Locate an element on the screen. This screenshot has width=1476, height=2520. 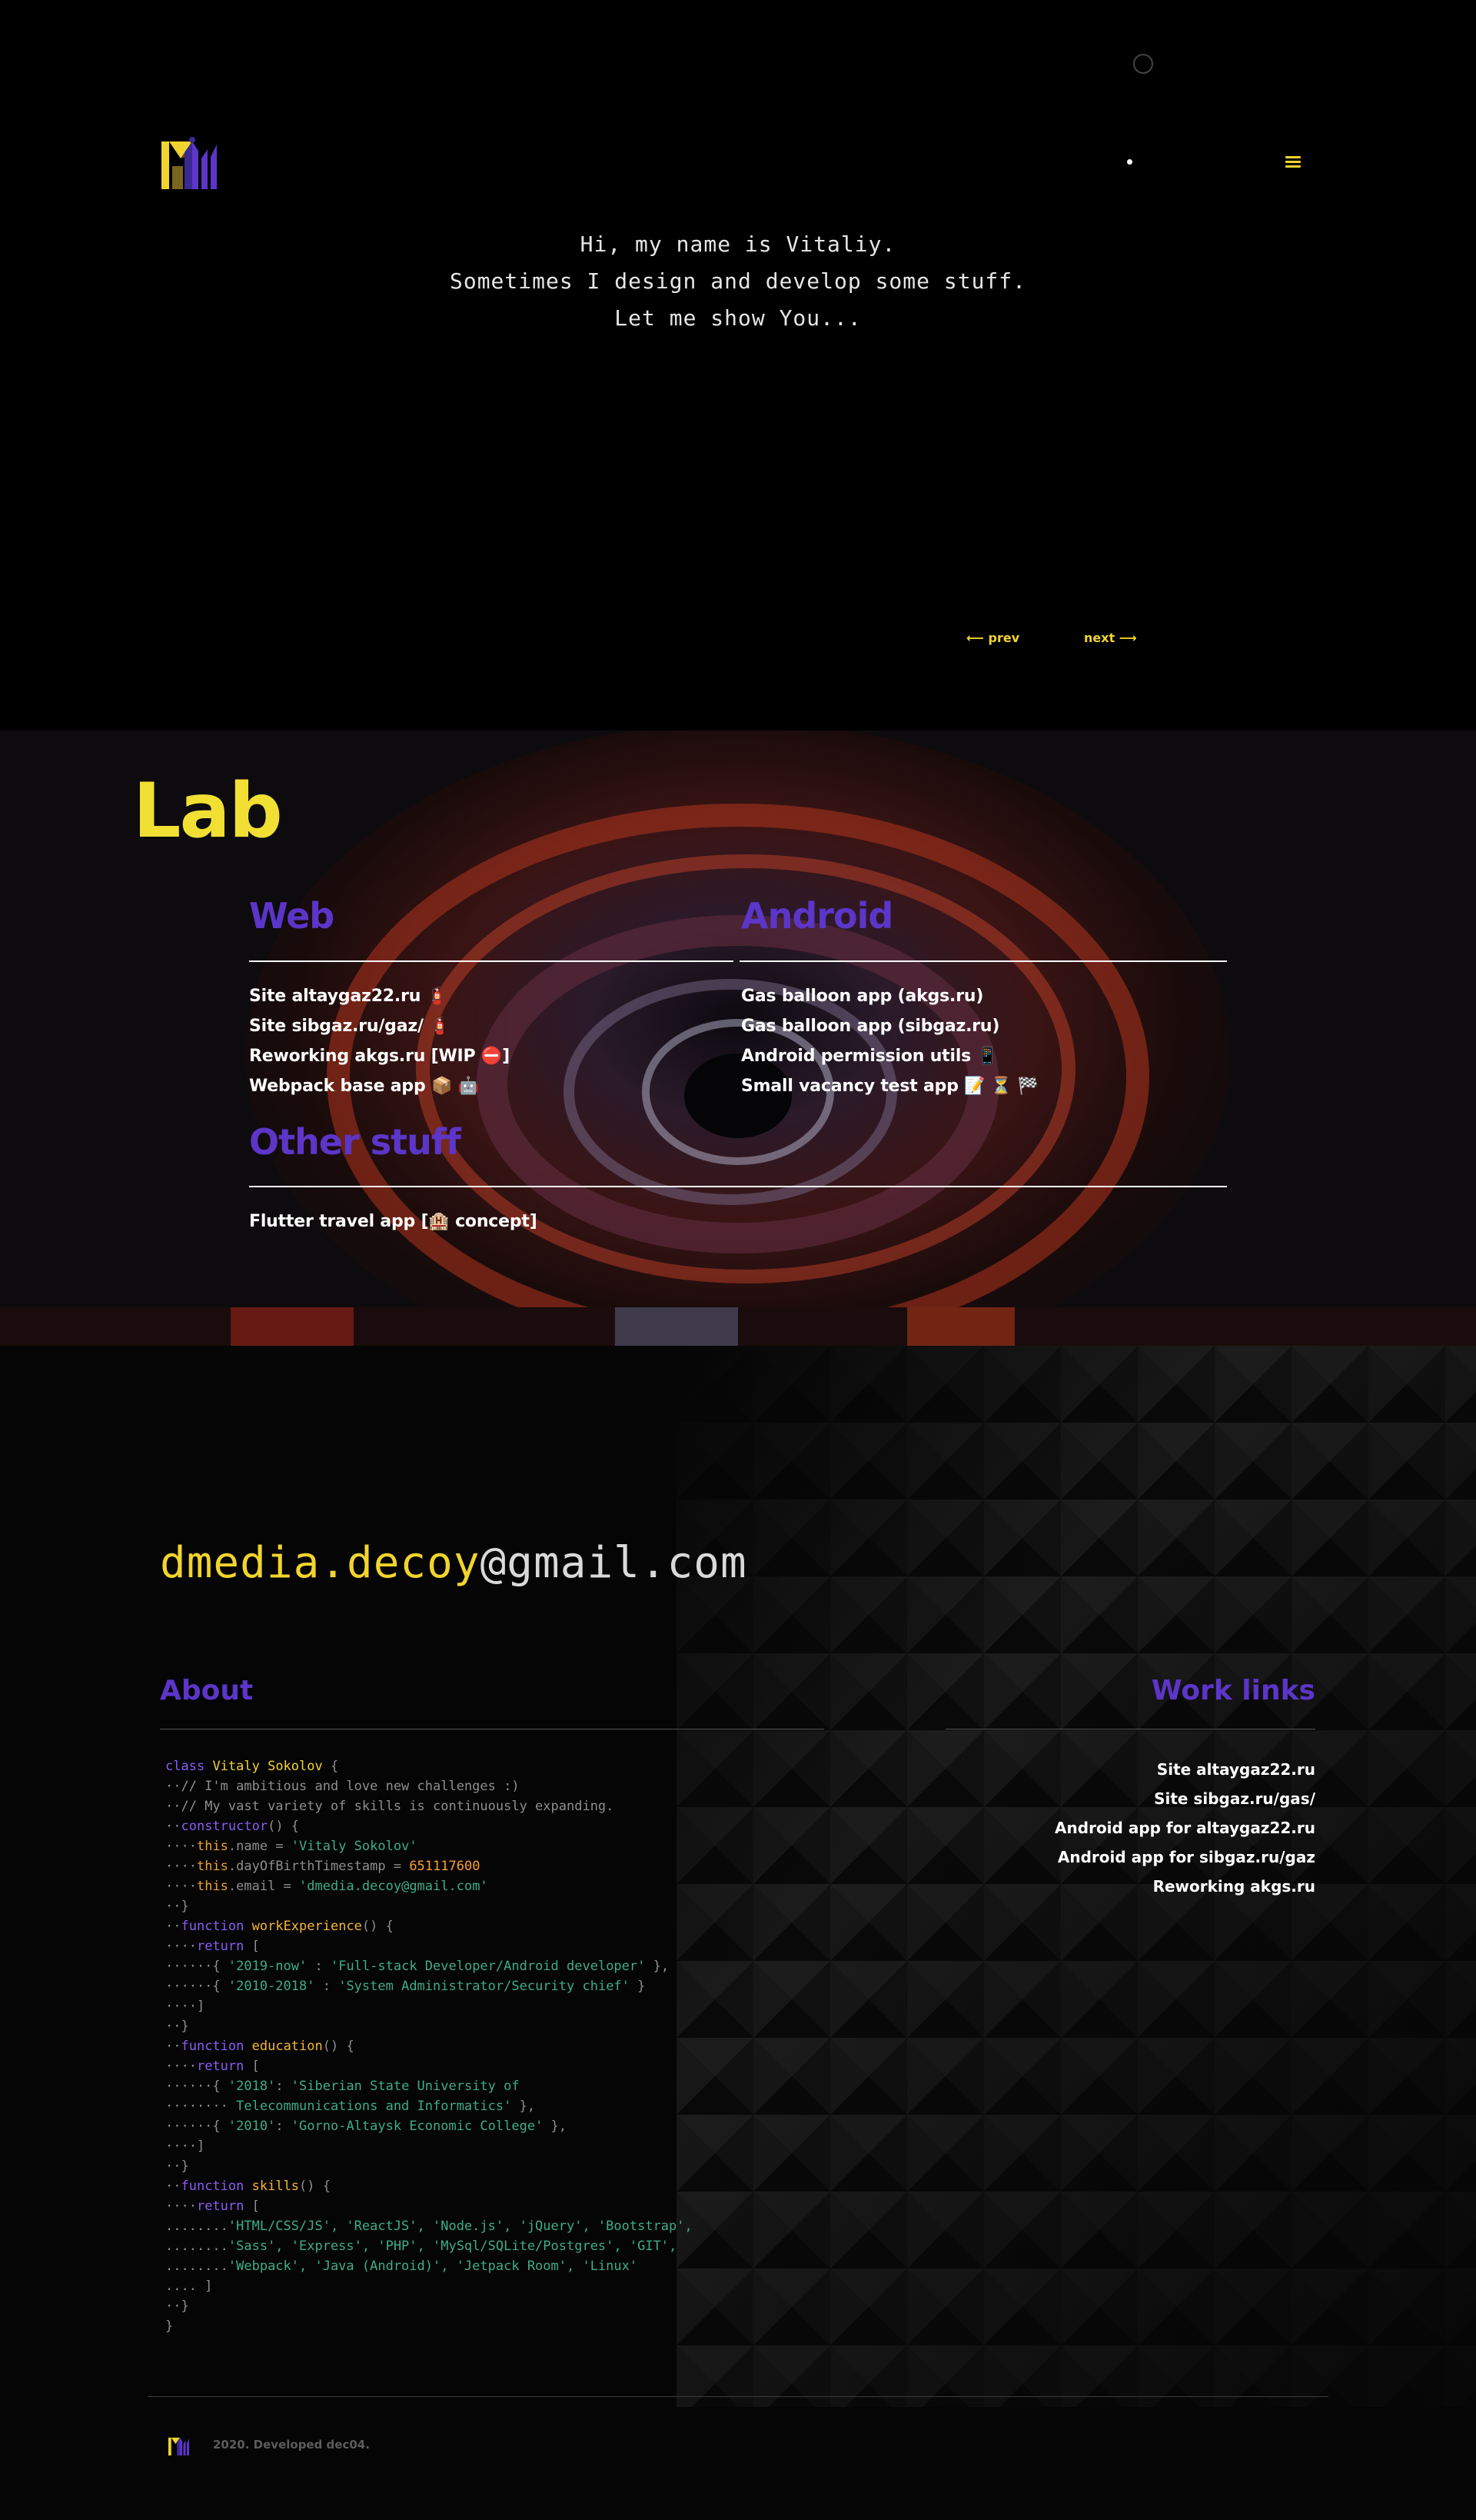
web-item: Site sibgaz.ru/gaz/ 🧯 is located at coordinates (379, 1026).